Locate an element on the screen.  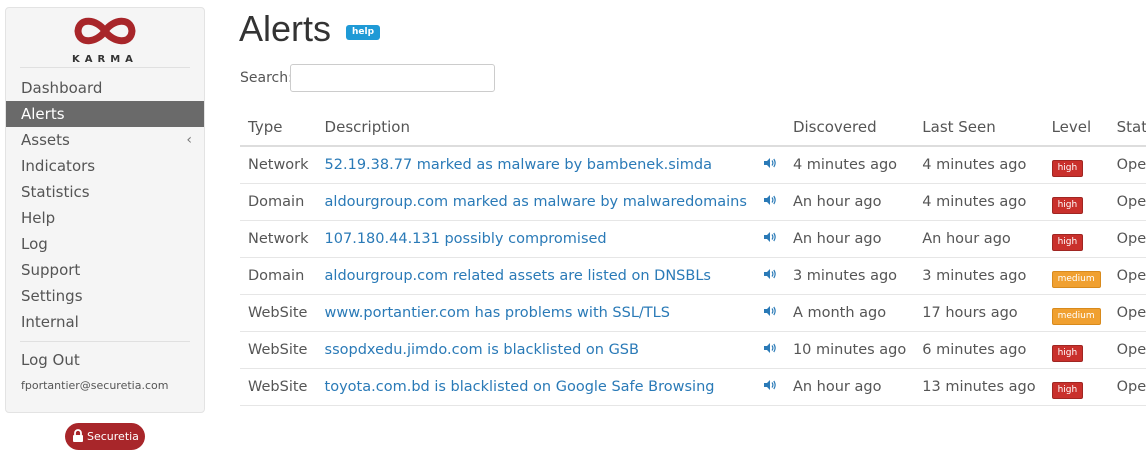
karma-logo: KARMA is located at coordinates (105, 41).